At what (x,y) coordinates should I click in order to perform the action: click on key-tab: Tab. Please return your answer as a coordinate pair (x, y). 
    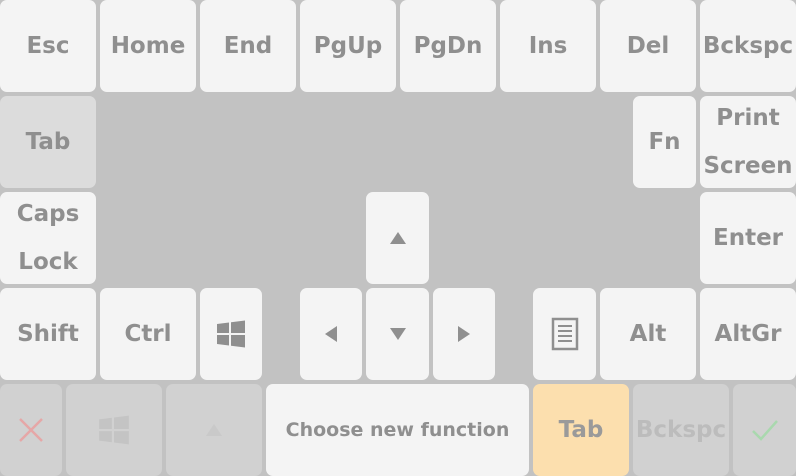
    Looking at the image, I should click on (48, 142).